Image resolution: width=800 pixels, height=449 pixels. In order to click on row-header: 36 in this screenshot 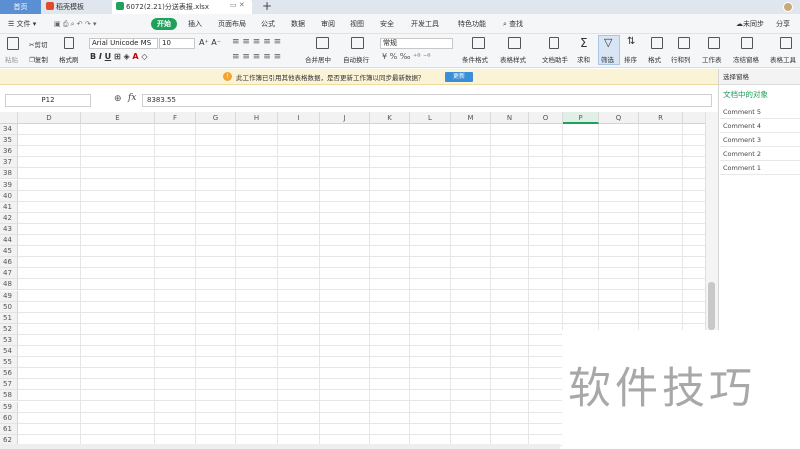, I will do `click(9, 151)`.